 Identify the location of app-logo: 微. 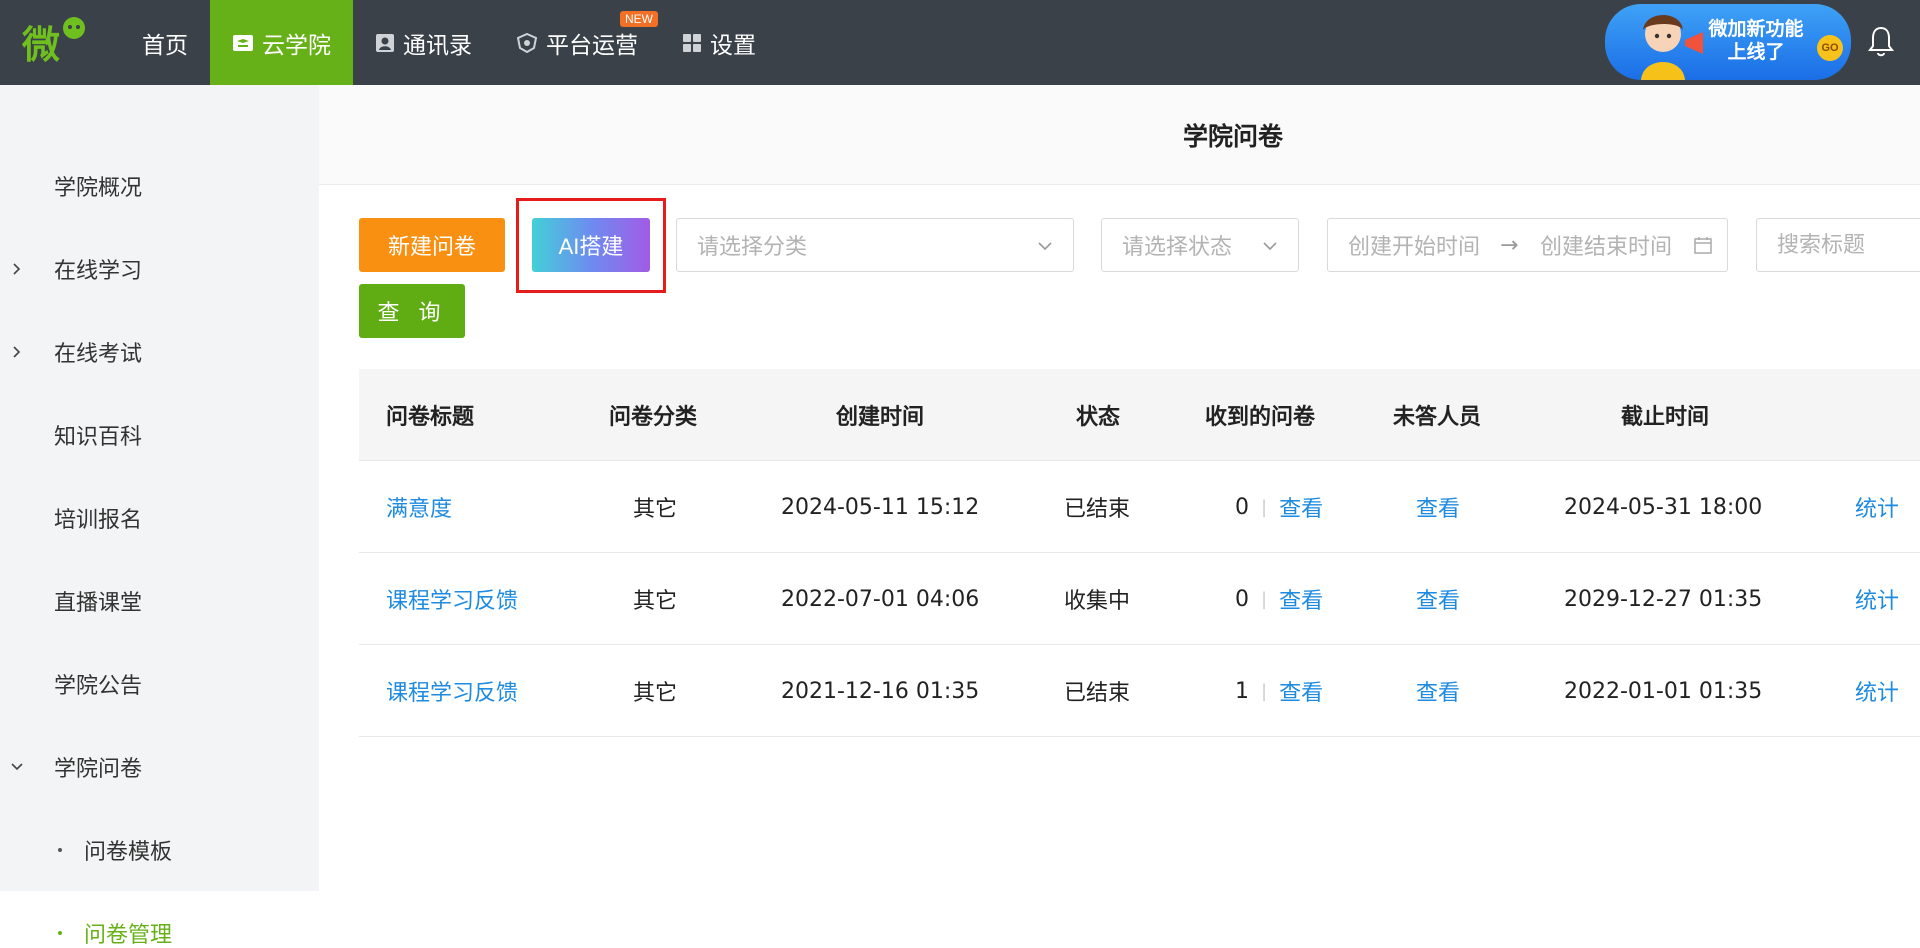
(53, 42).